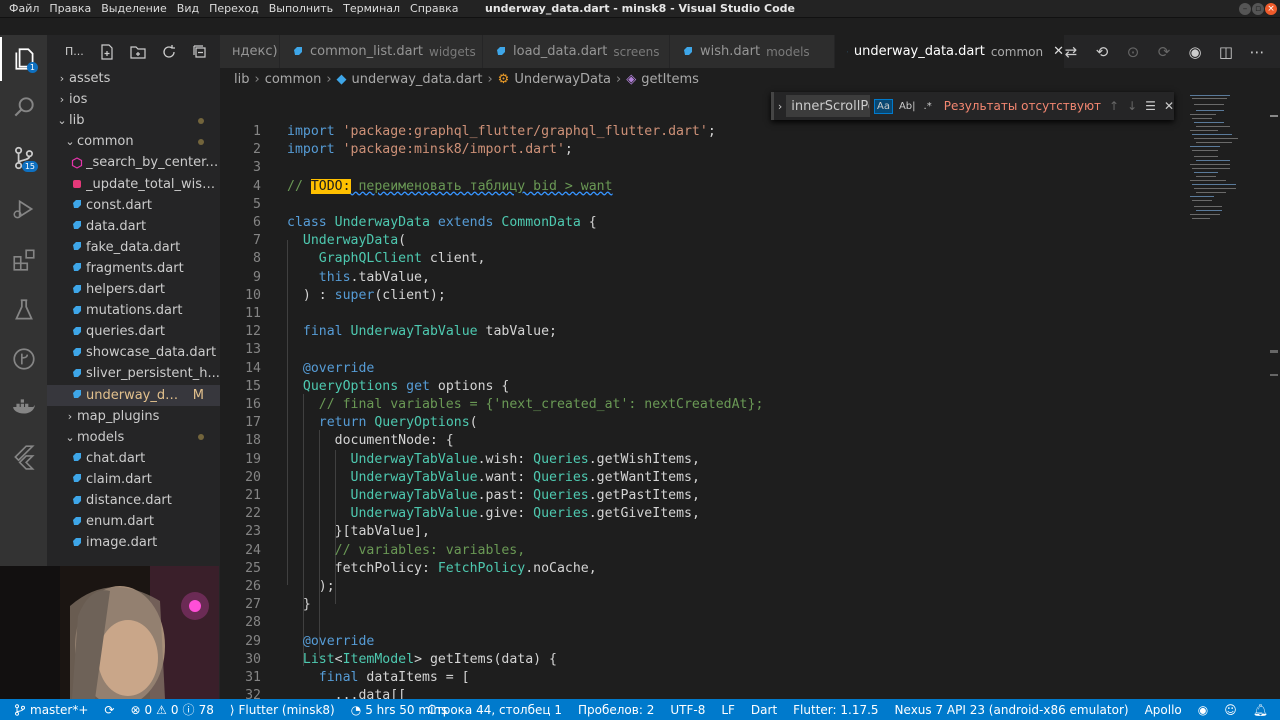  Describe the element at coordinates (188, 9) in the screenshot. I see `menu-item-3: Вид` at that location.